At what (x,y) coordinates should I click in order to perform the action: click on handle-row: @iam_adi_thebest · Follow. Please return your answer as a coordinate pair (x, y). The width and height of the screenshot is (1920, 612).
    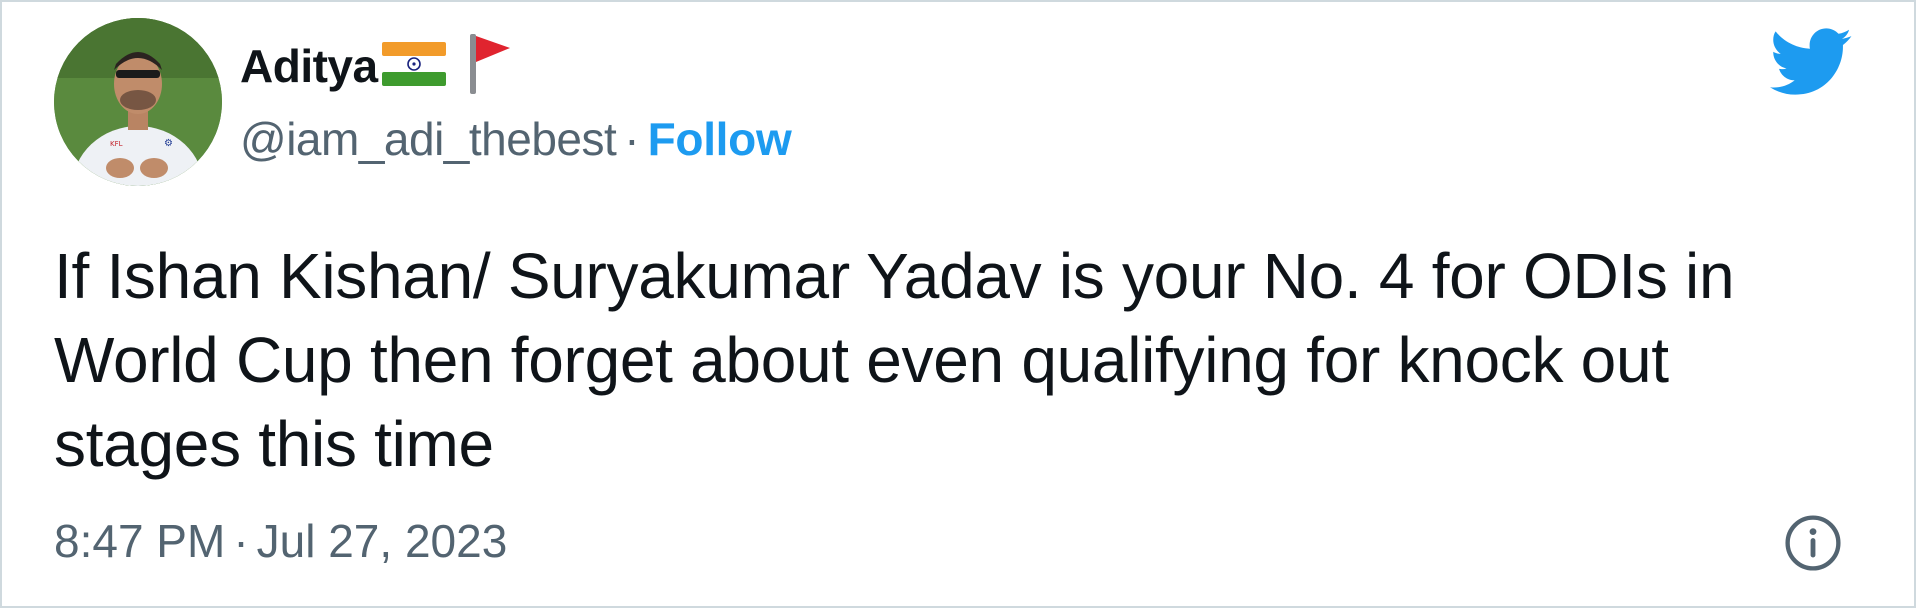
    Looking at the image, I should click on (516, 139).